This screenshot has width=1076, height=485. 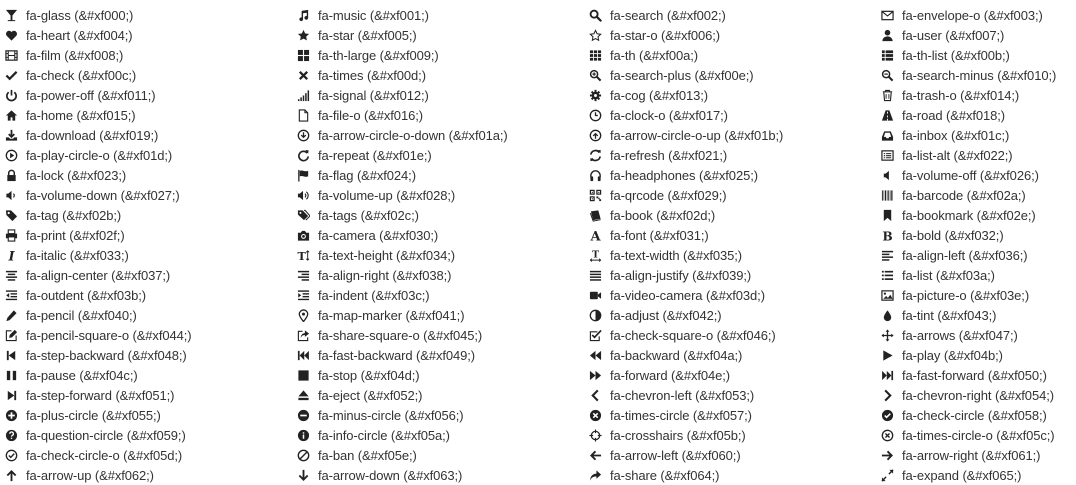 What do you see at coordinates (996, 195) in the screenshot?
I see `icon-unicode: (&#xf02a;)` at bounding box center [996, 195].